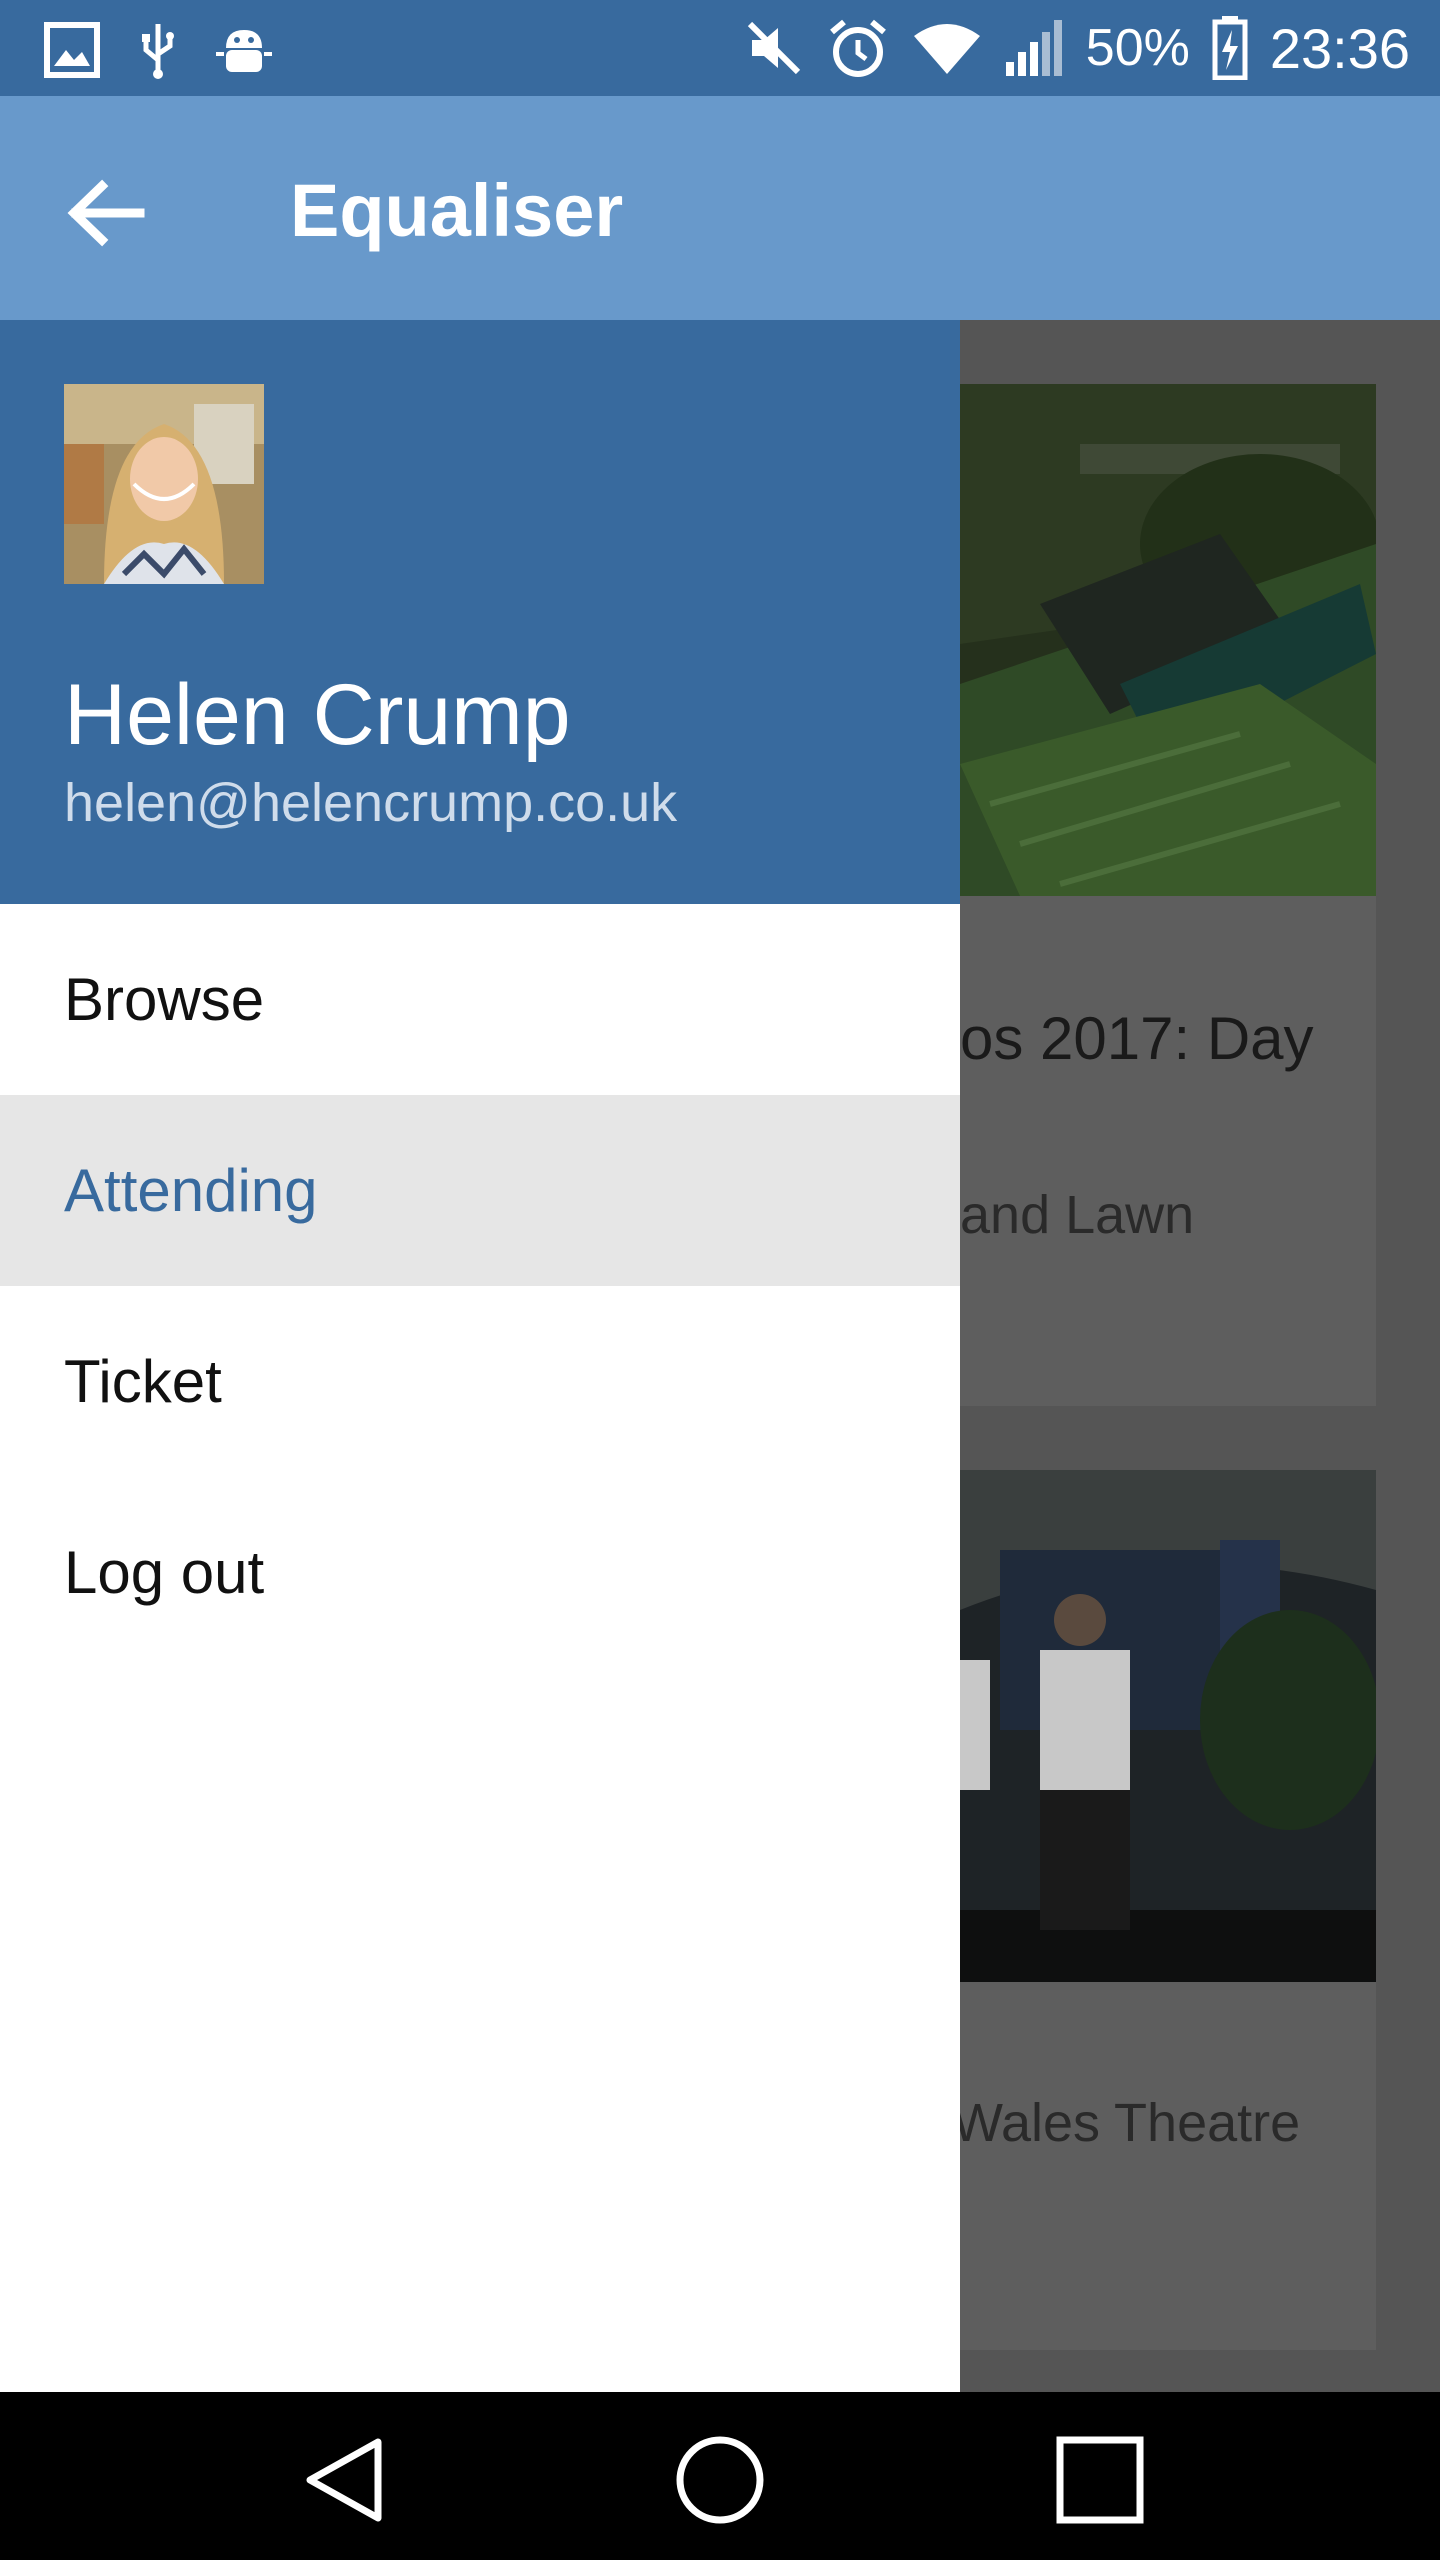  Describe the element at coordinates (857, 48) in the screenshot. I see `alarm-icon` at that location.